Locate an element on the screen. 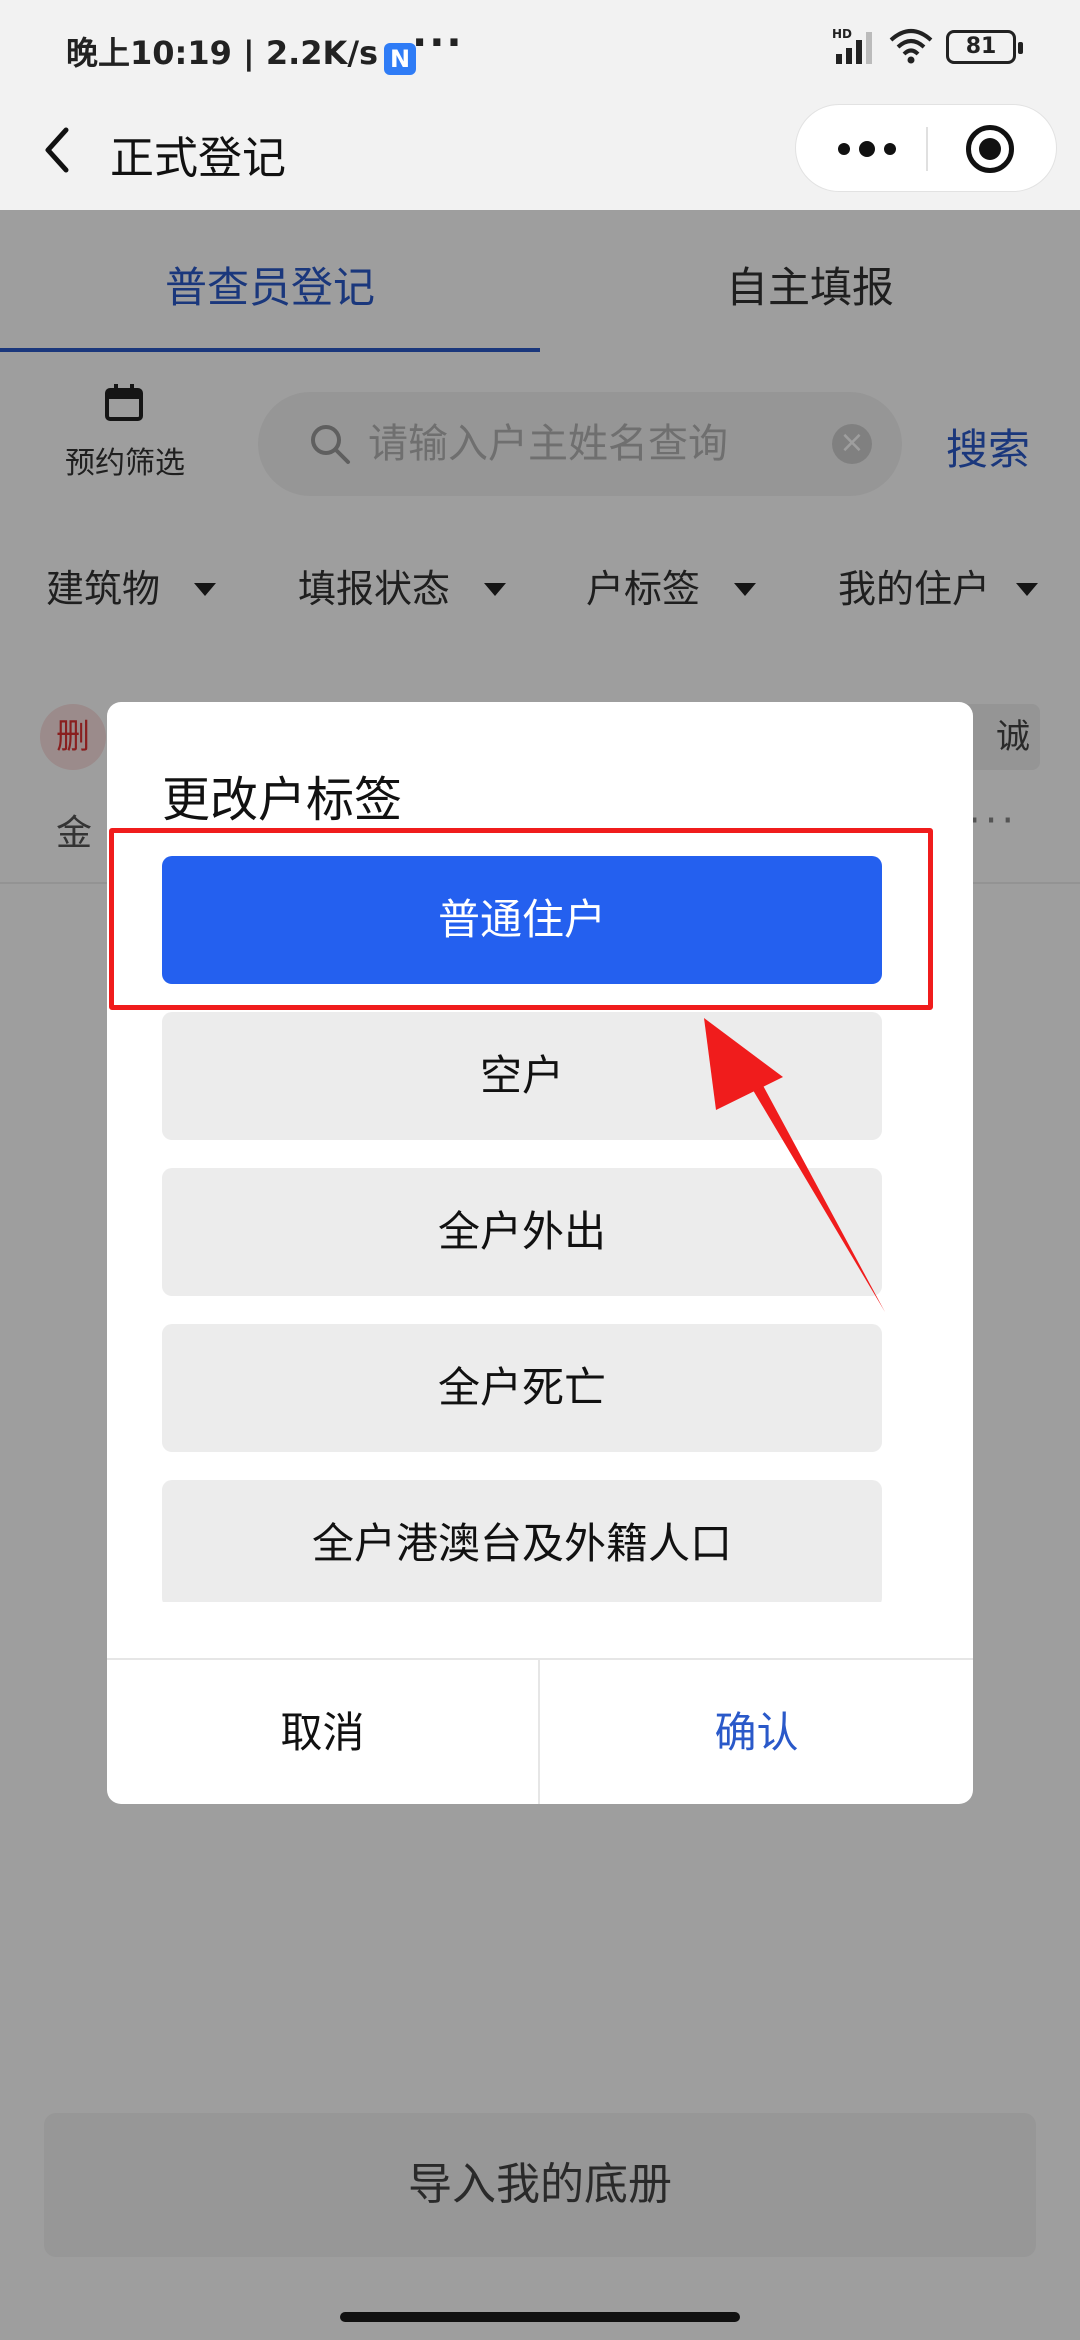  dialog-footer: 取消 确认 is located at coordinates (540, 1731).